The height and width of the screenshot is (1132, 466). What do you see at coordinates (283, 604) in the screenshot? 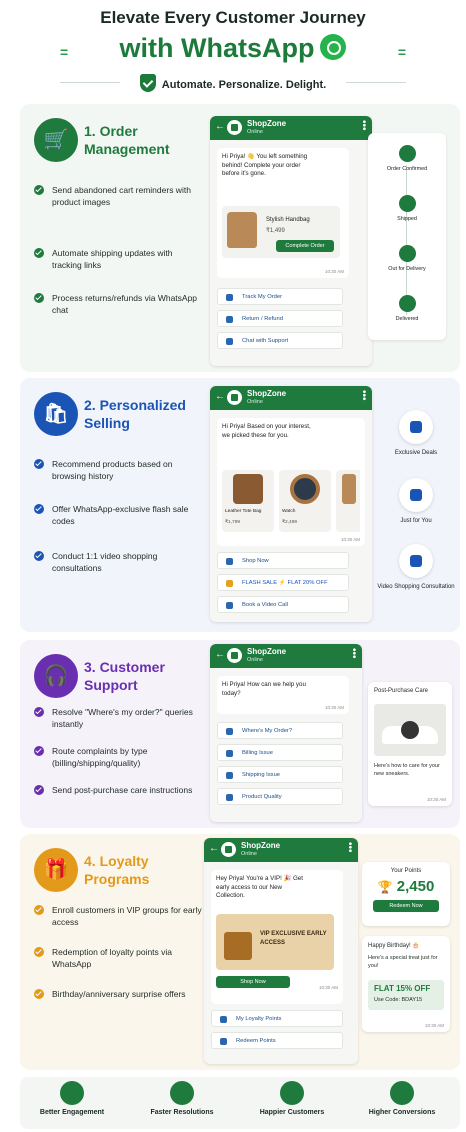
I see `video-call-button: Book a Video Call` at bounding box center [283, 604].